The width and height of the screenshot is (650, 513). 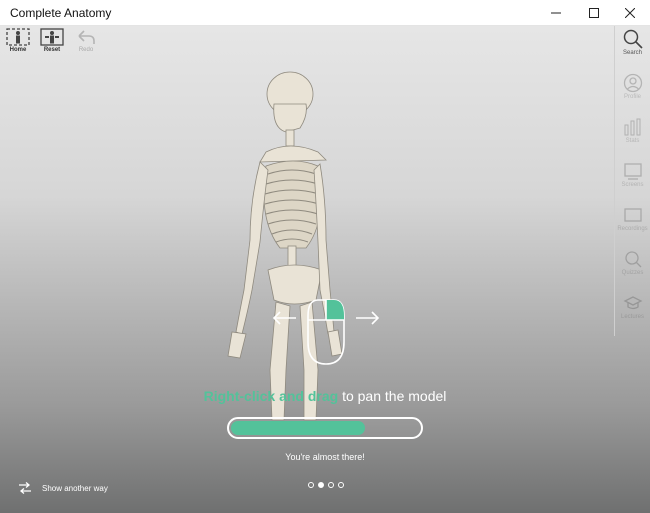 I want to click on maximize-icon, so click(x=594, y=13).